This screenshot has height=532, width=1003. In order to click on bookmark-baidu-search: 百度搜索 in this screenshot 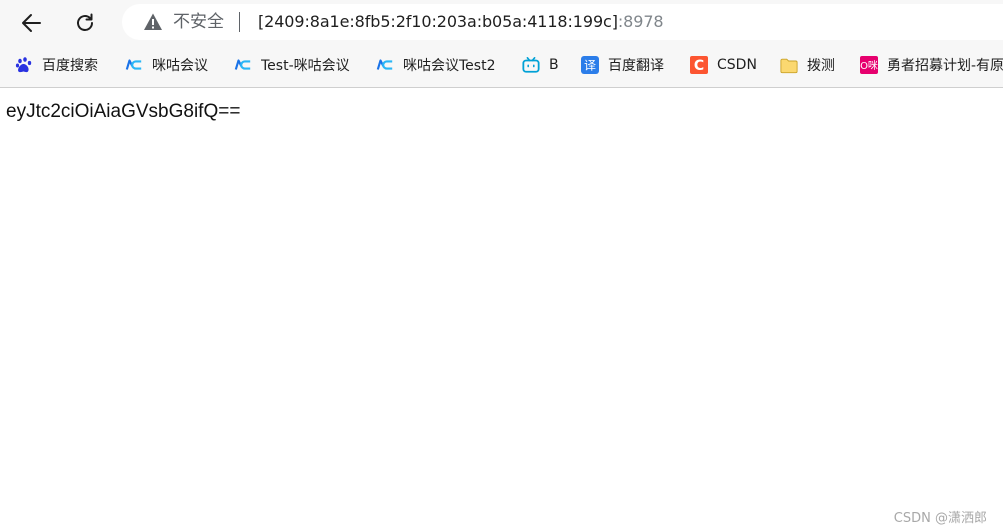, I will do `click(56, 65)`.